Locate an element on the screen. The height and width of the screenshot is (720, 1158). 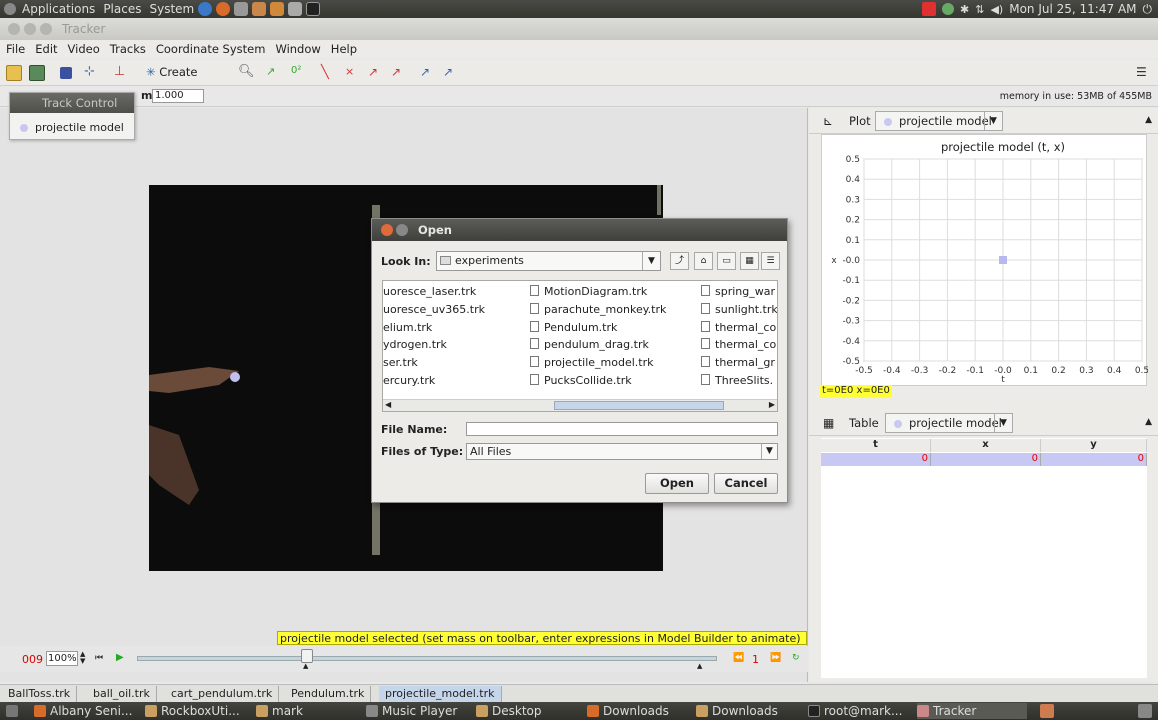
collapse-table-icon: ▲ is located at coordinates (1148, 422).